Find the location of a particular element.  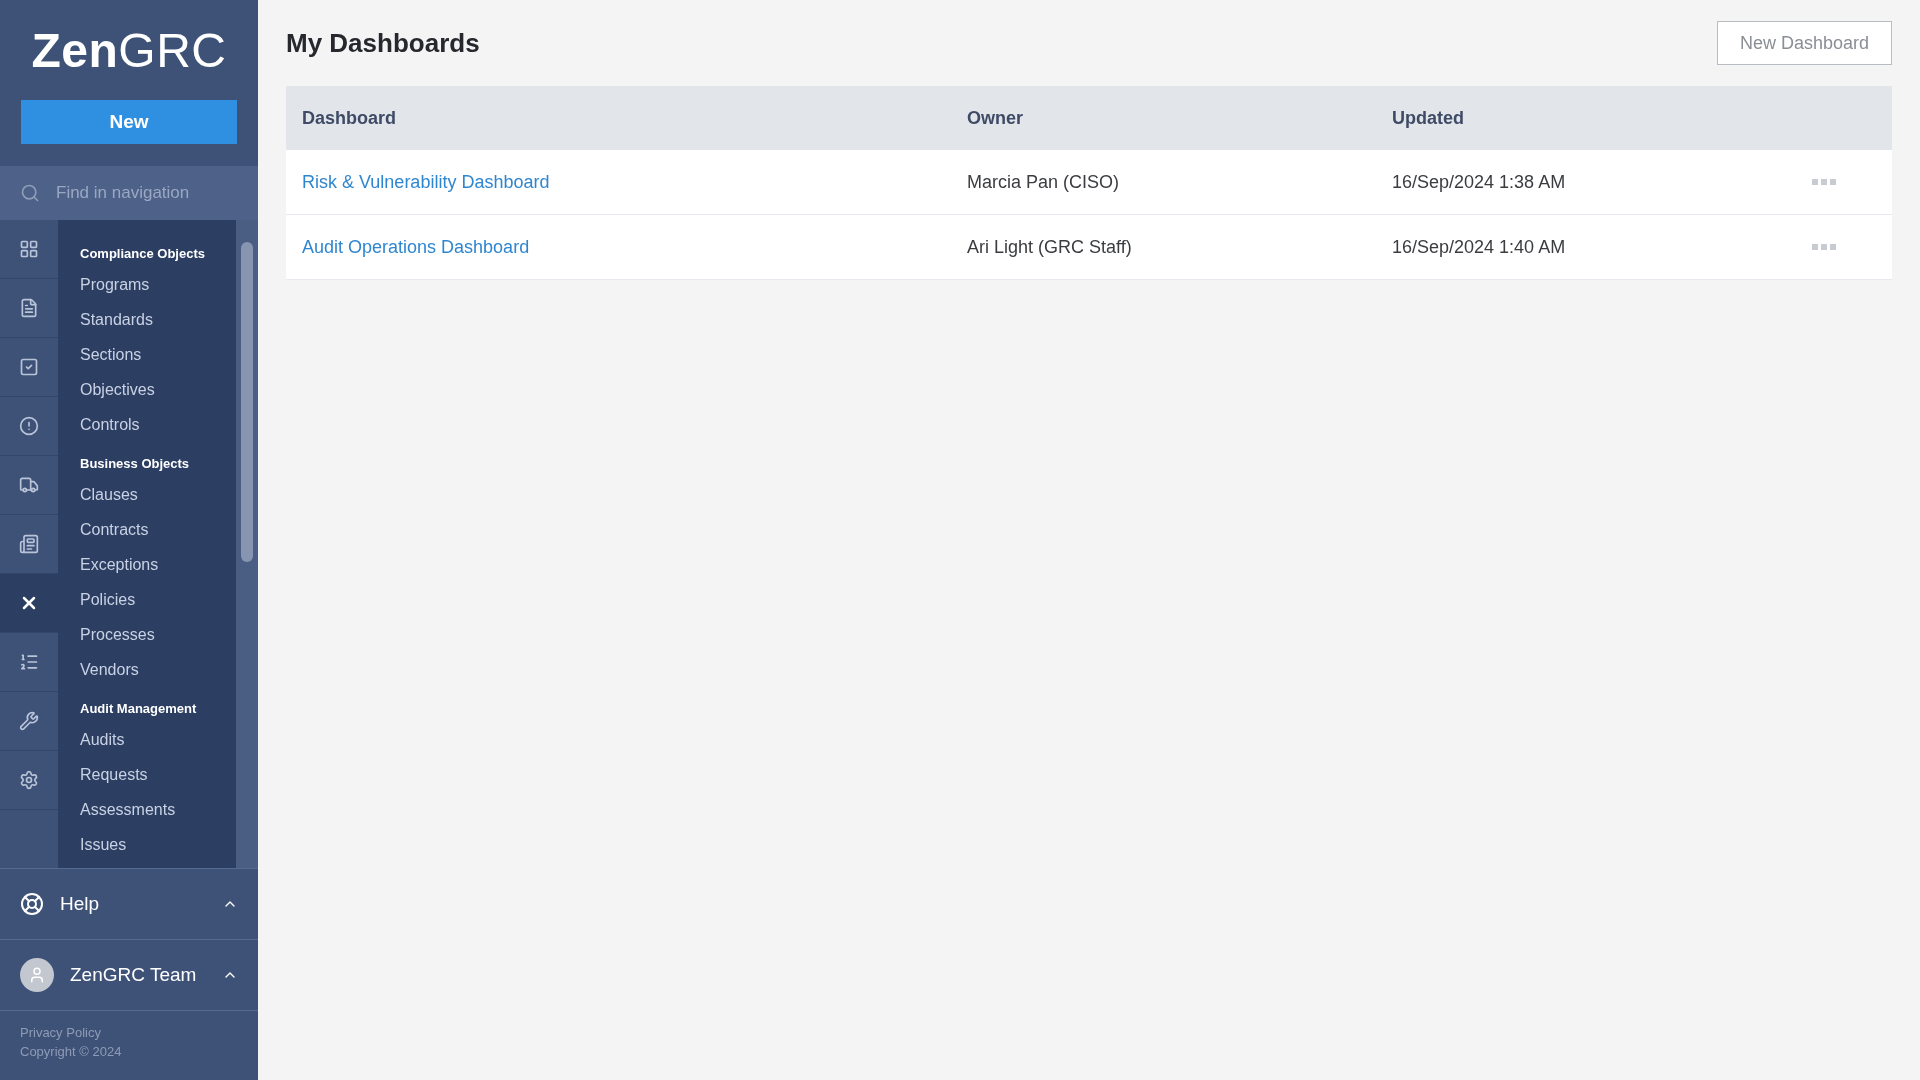

nav-heading: Compliance Objects is located at coordinates (143, 253).